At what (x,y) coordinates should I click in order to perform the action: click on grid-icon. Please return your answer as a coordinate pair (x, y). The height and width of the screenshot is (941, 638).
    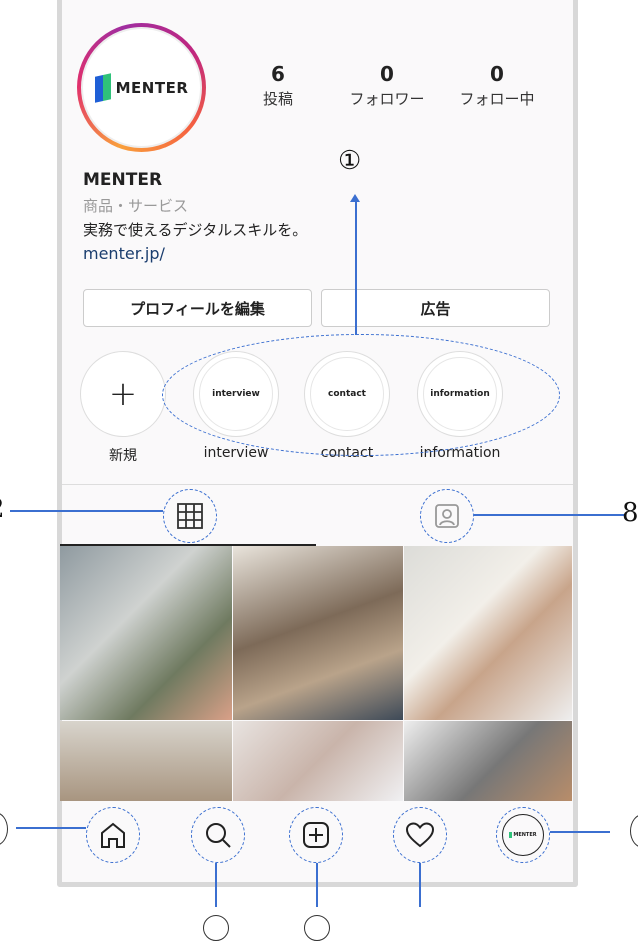
    Looking at the image, I should click on (190, 516).